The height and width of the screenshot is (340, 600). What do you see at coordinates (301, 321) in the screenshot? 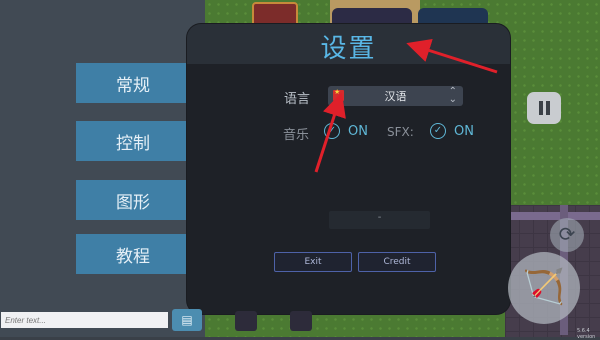
I see `skill-icon` at bounding box center [301, 321].